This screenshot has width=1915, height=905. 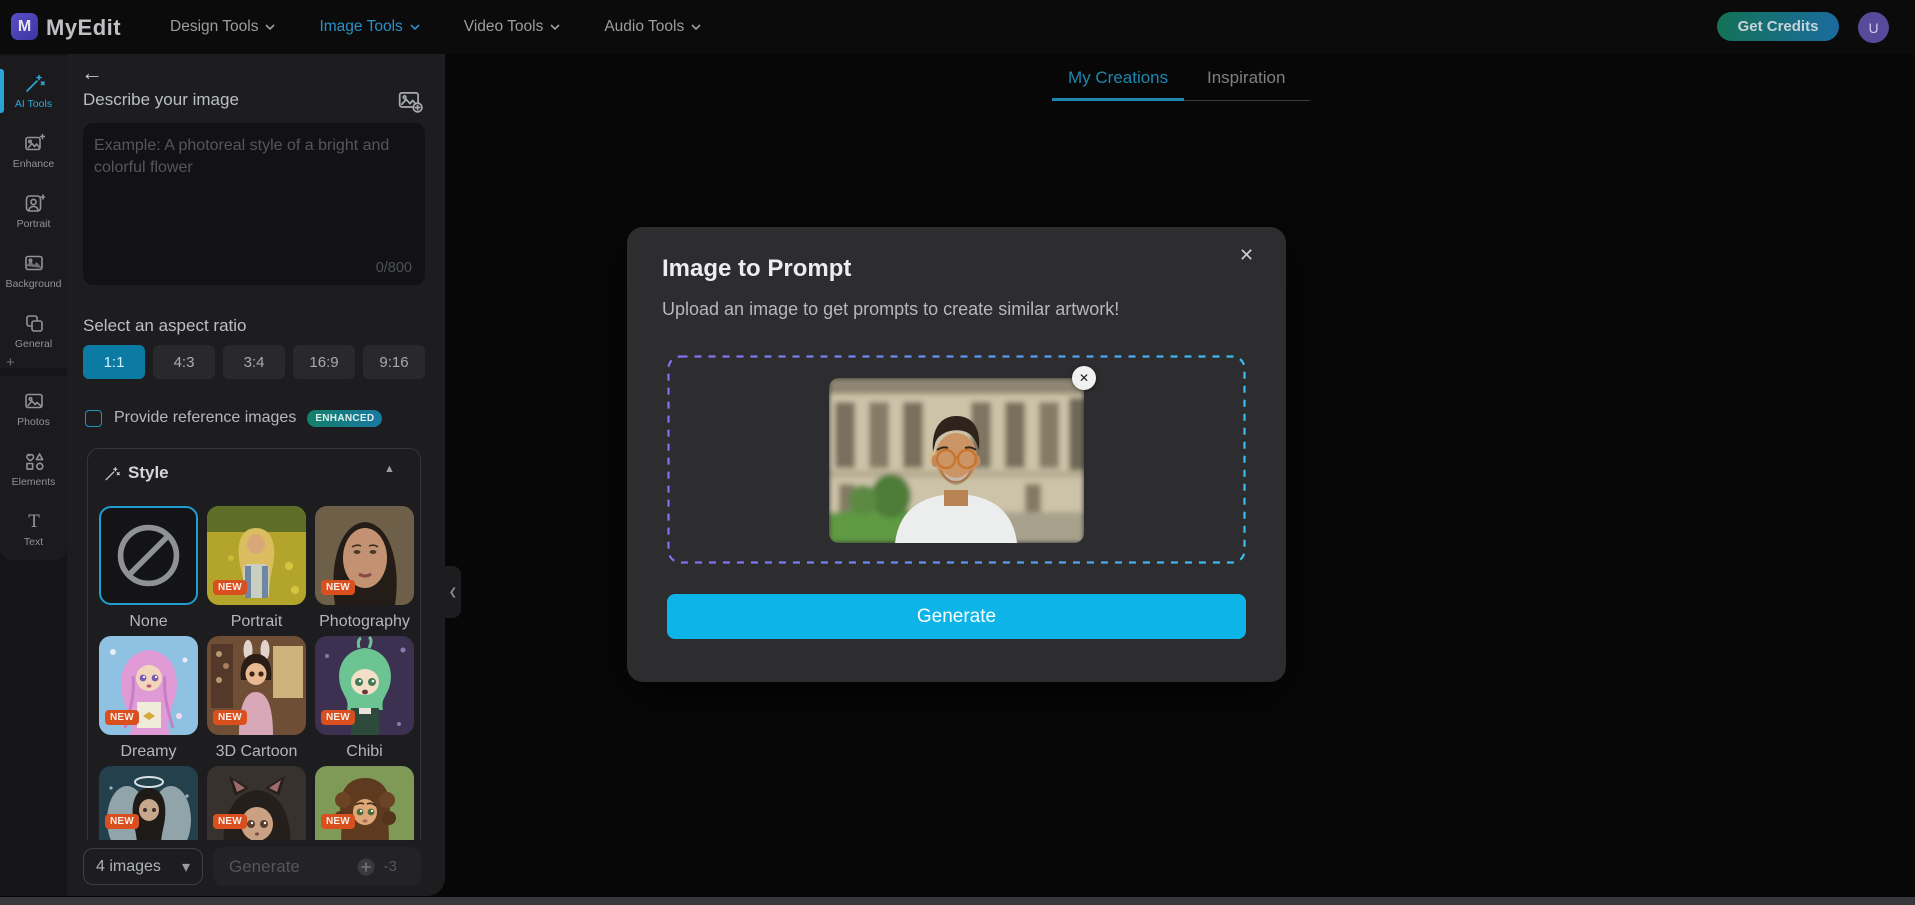 I want to click on remove-x-icon: ✕, so click(x=1084, y=378).